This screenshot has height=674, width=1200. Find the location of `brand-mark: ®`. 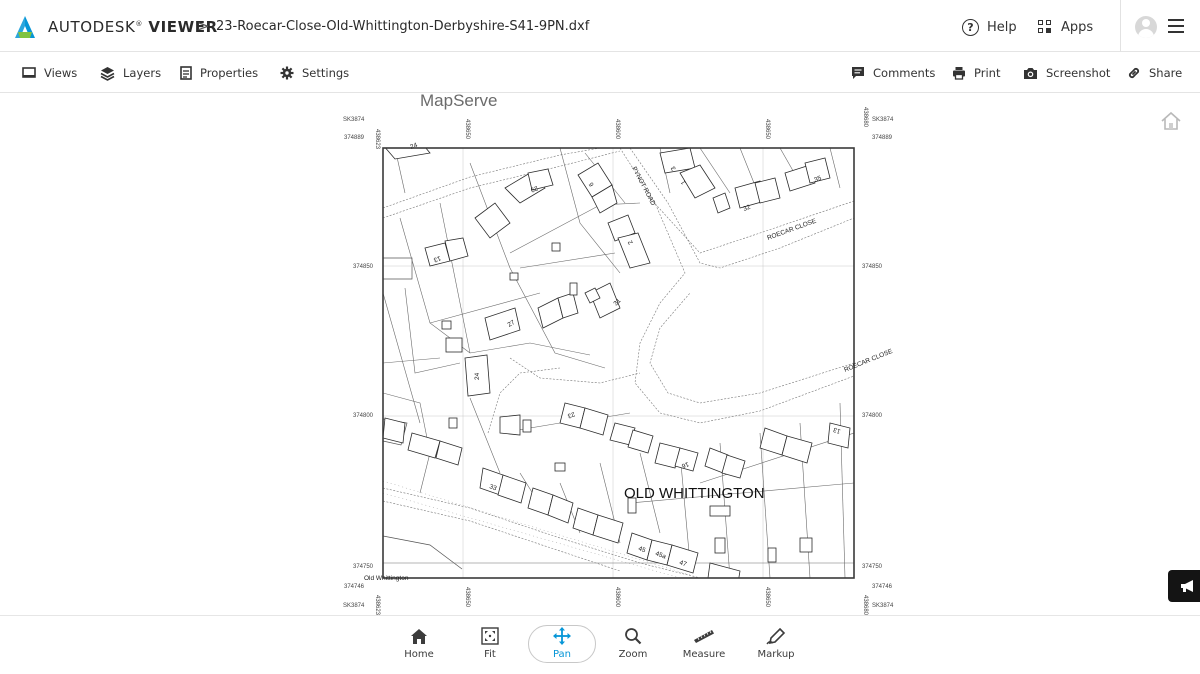

brand-mark: ® is located at coordinates (139, 24).